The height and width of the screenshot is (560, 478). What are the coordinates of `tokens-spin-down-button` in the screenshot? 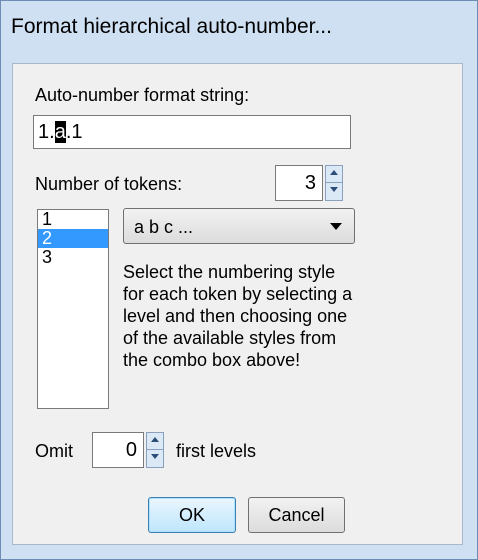 It's located at (334, 191).